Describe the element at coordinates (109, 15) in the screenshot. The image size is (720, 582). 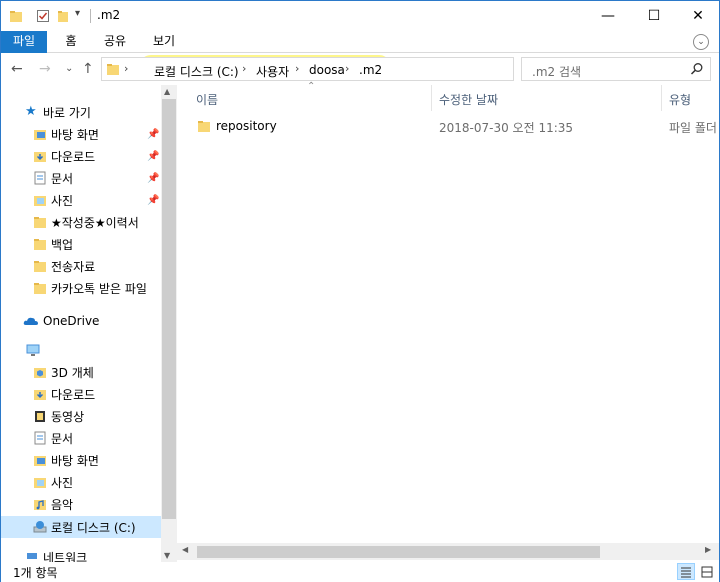
I see `window-title: .m2` at that location.